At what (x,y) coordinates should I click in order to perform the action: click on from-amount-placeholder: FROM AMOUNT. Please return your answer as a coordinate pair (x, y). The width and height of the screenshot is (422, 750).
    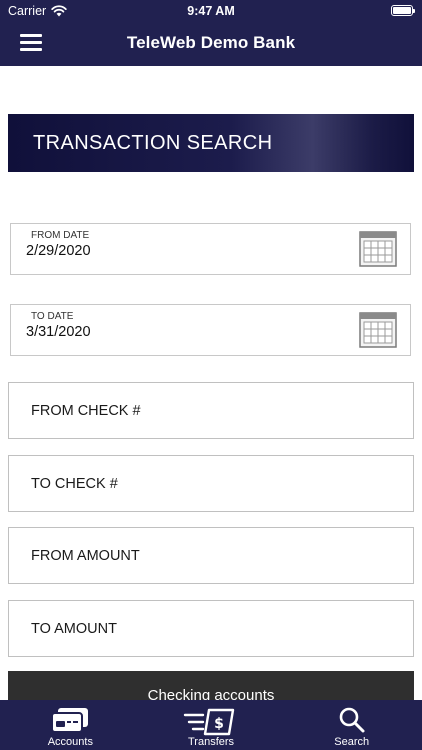
    Looking at the image, I should click on (85, 555).